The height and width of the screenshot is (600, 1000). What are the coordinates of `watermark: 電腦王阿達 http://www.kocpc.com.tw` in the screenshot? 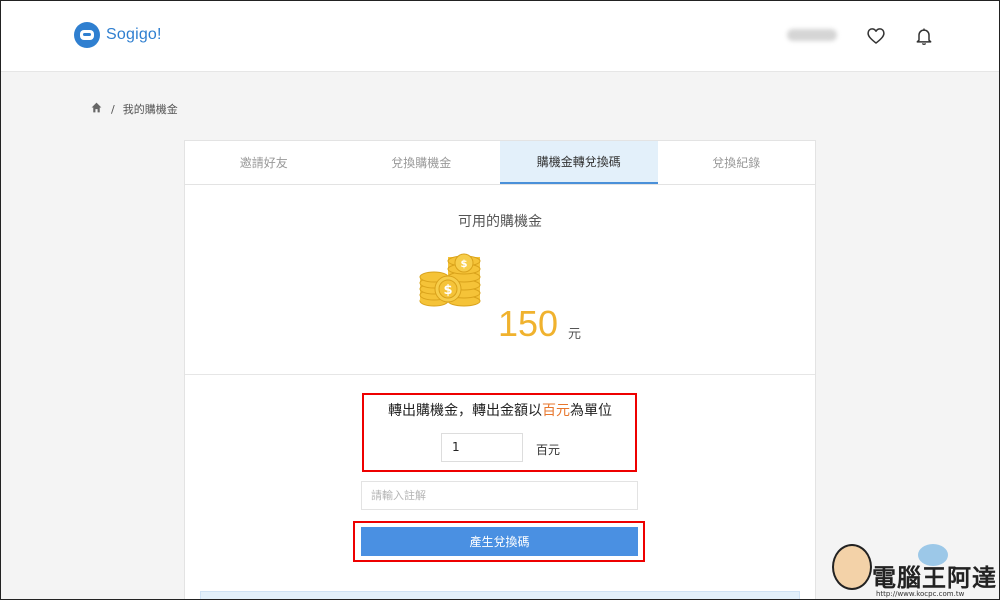 It's located at (916, 565).